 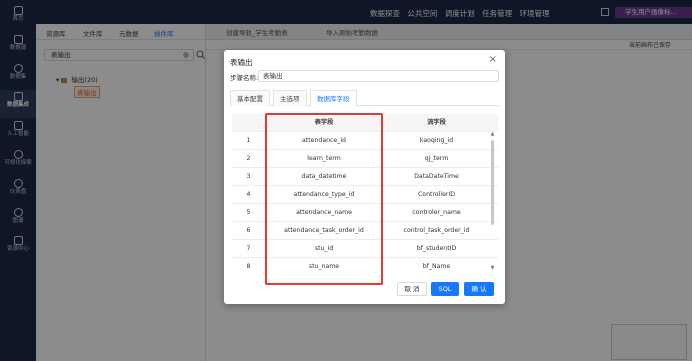 I want to click on ok-button: 确 认, so click(x=479, y=289).